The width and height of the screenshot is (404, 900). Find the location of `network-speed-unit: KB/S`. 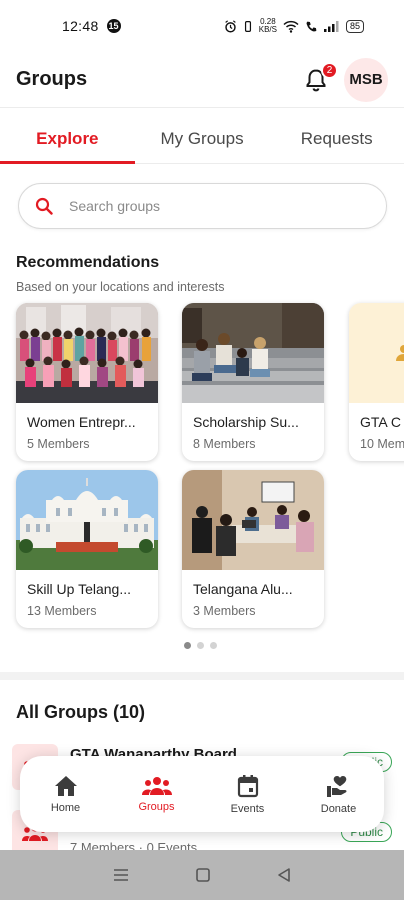

network-speed-unit: KB/S is located at coordinates (267, 29).